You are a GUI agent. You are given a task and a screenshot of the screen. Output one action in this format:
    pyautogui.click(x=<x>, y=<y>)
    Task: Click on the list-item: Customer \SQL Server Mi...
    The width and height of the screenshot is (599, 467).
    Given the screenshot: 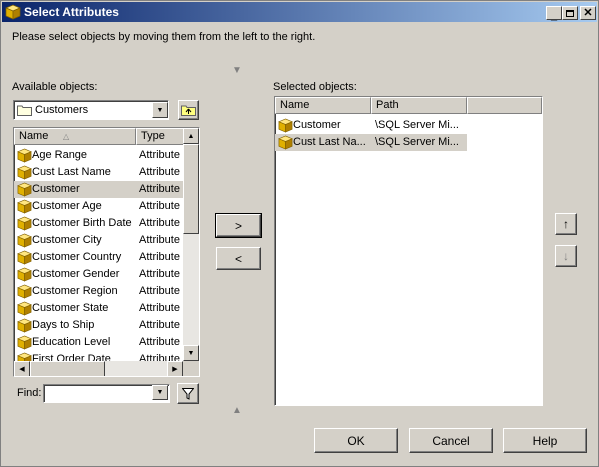 What is the action you would take?
    pyautogui.click(x=371, y=125)
    